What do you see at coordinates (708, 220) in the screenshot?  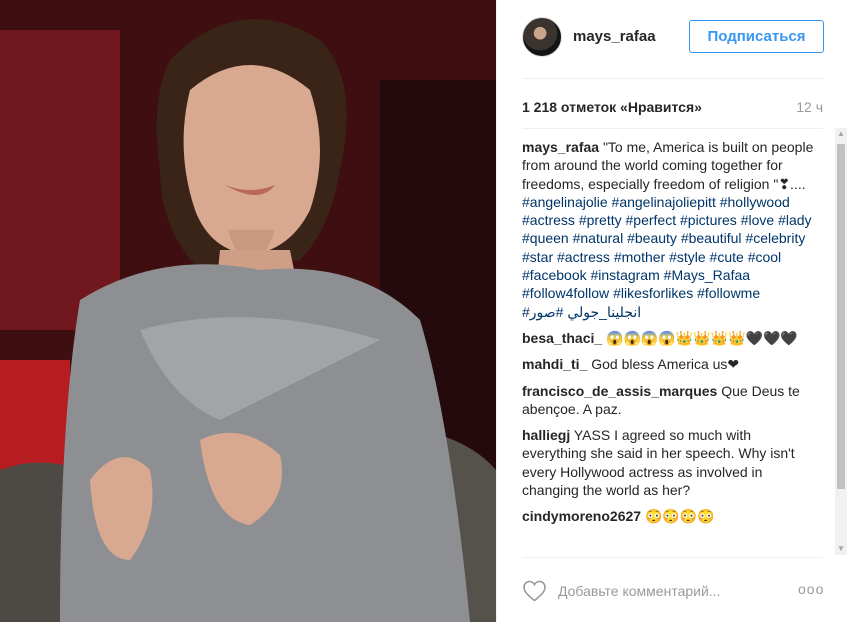 I see `hashtag-link: #pictures` at bounding box center [708, 220].